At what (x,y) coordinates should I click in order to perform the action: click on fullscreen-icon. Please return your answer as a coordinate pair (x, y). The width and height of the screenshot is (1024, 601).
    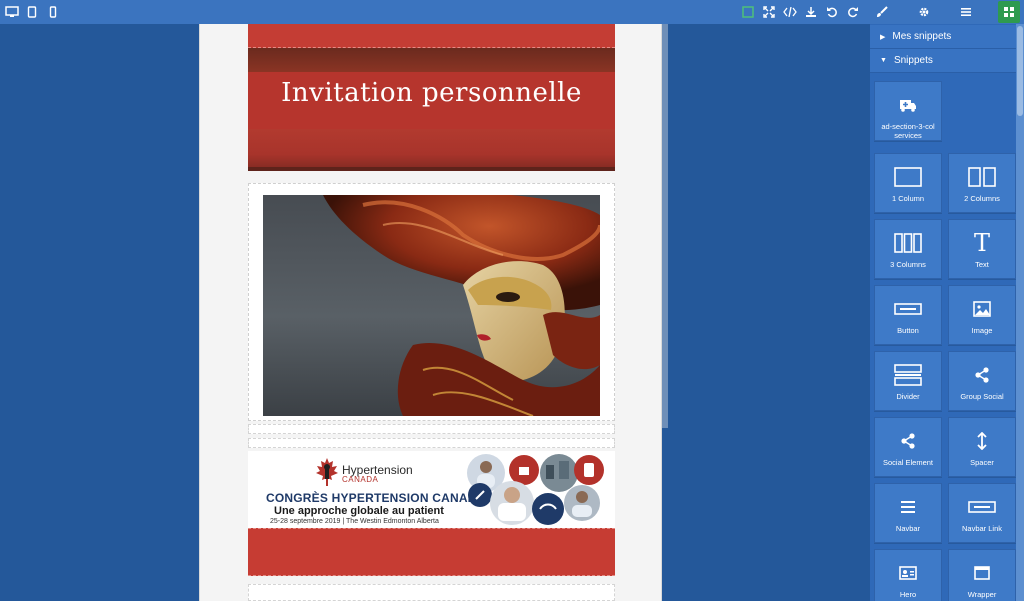
    Looking at the image, I should click on (769, 12).